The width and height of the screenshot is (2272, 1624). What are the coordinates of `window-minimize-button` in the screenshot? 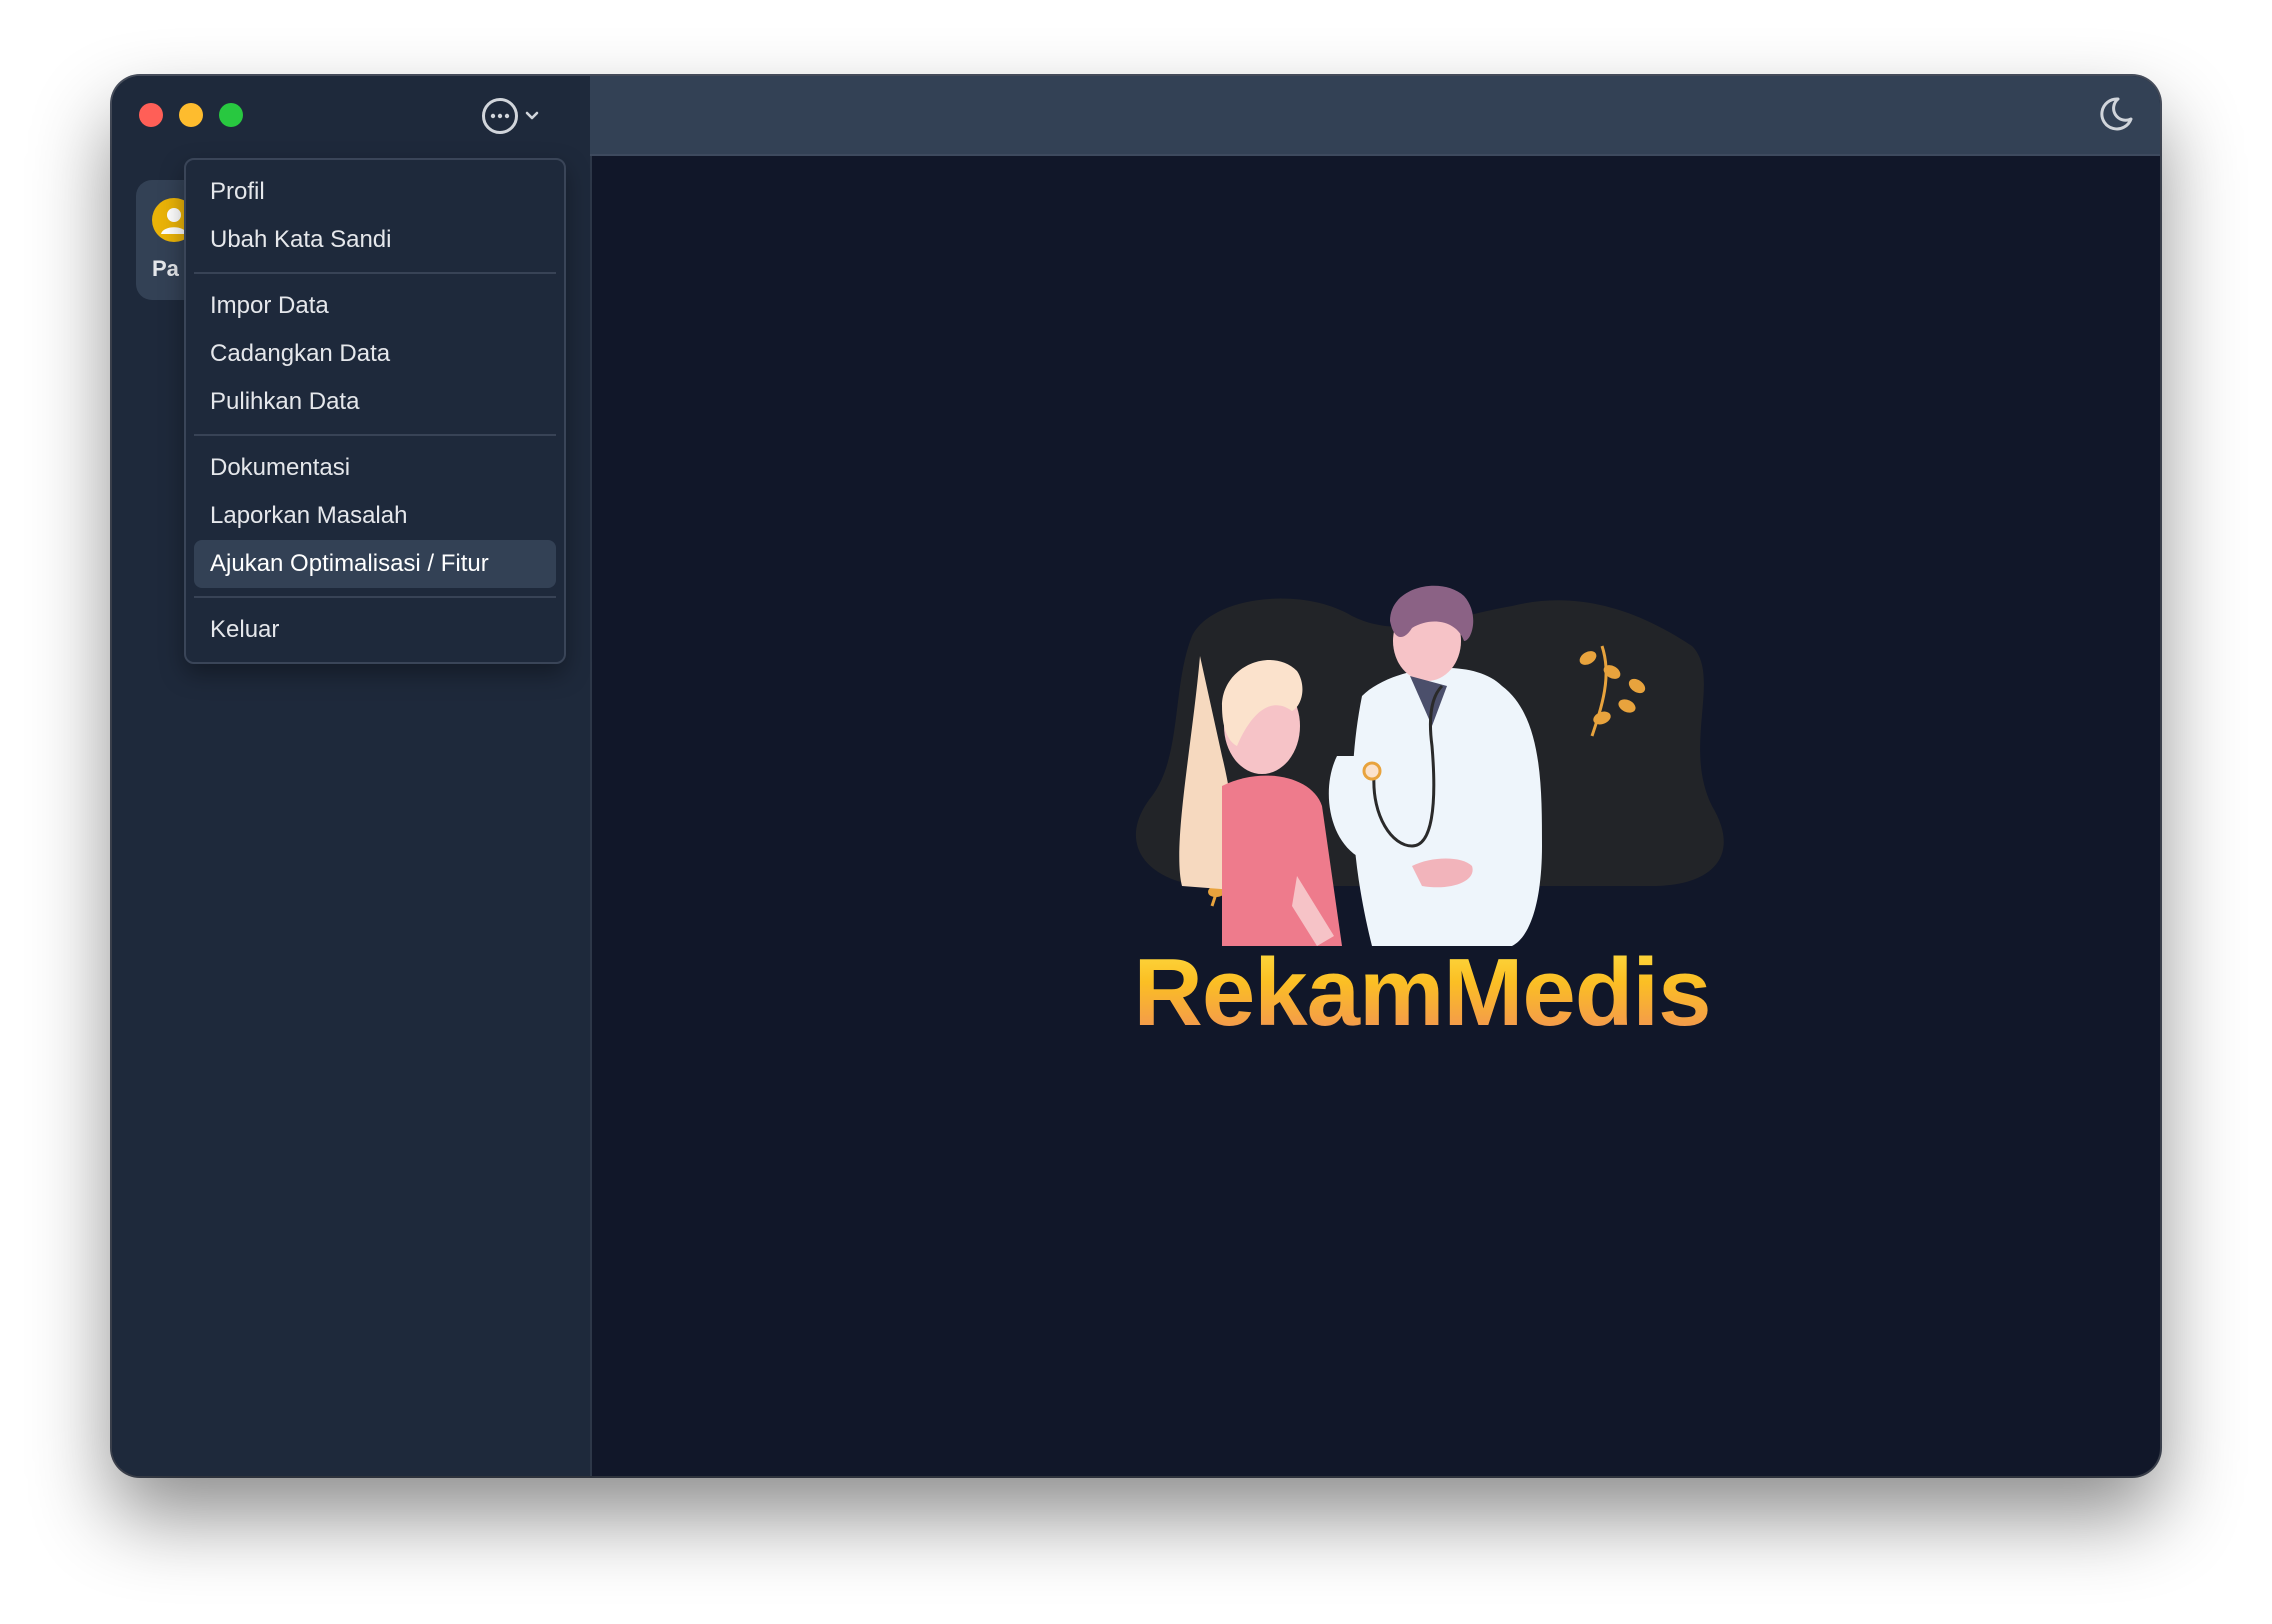 It's located at (191, 115).